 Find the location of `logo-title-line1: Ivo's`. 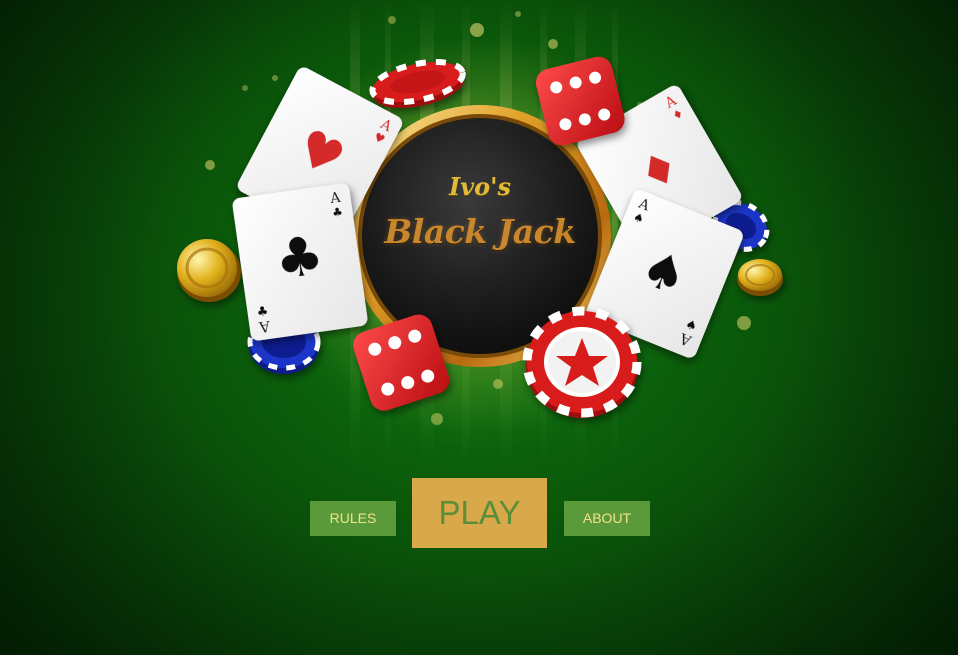

logo-title-line1: Ivo's is located at coordinates (480, 186).